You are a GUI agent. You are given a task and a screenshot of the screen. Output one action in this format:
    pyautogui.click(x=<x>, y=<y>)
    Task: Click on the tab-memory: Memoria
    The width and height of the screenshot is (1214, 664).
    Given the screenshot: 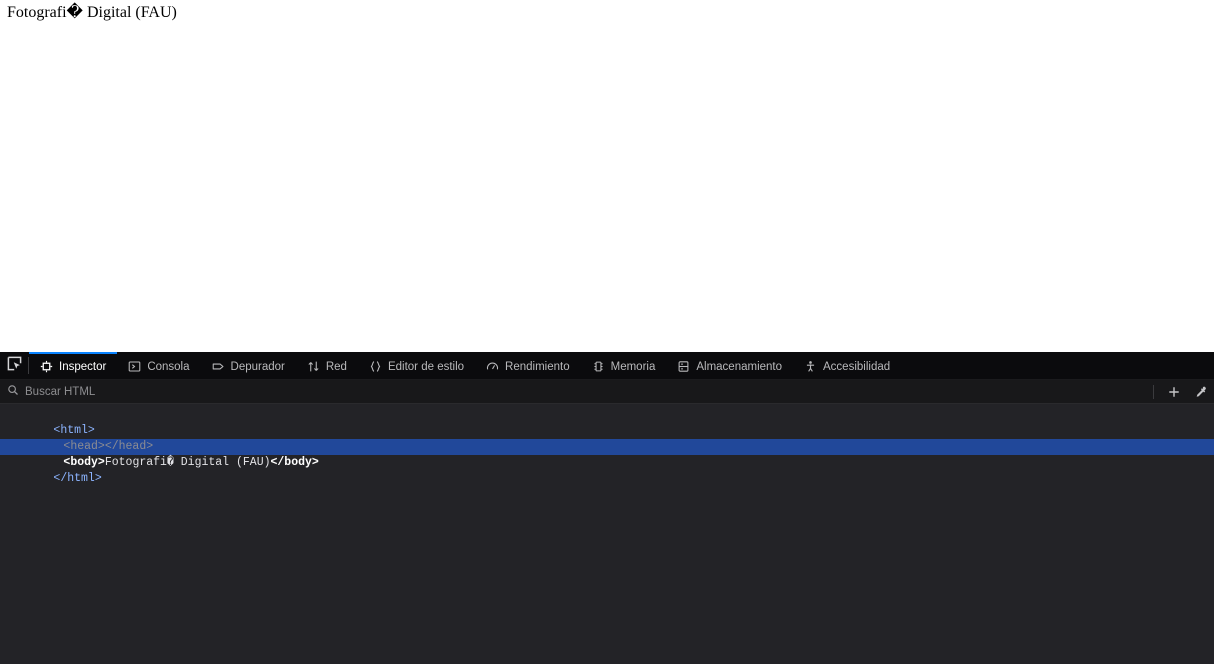 What is the action you would take?
    pyautogui.click(x=624, y=365)
    